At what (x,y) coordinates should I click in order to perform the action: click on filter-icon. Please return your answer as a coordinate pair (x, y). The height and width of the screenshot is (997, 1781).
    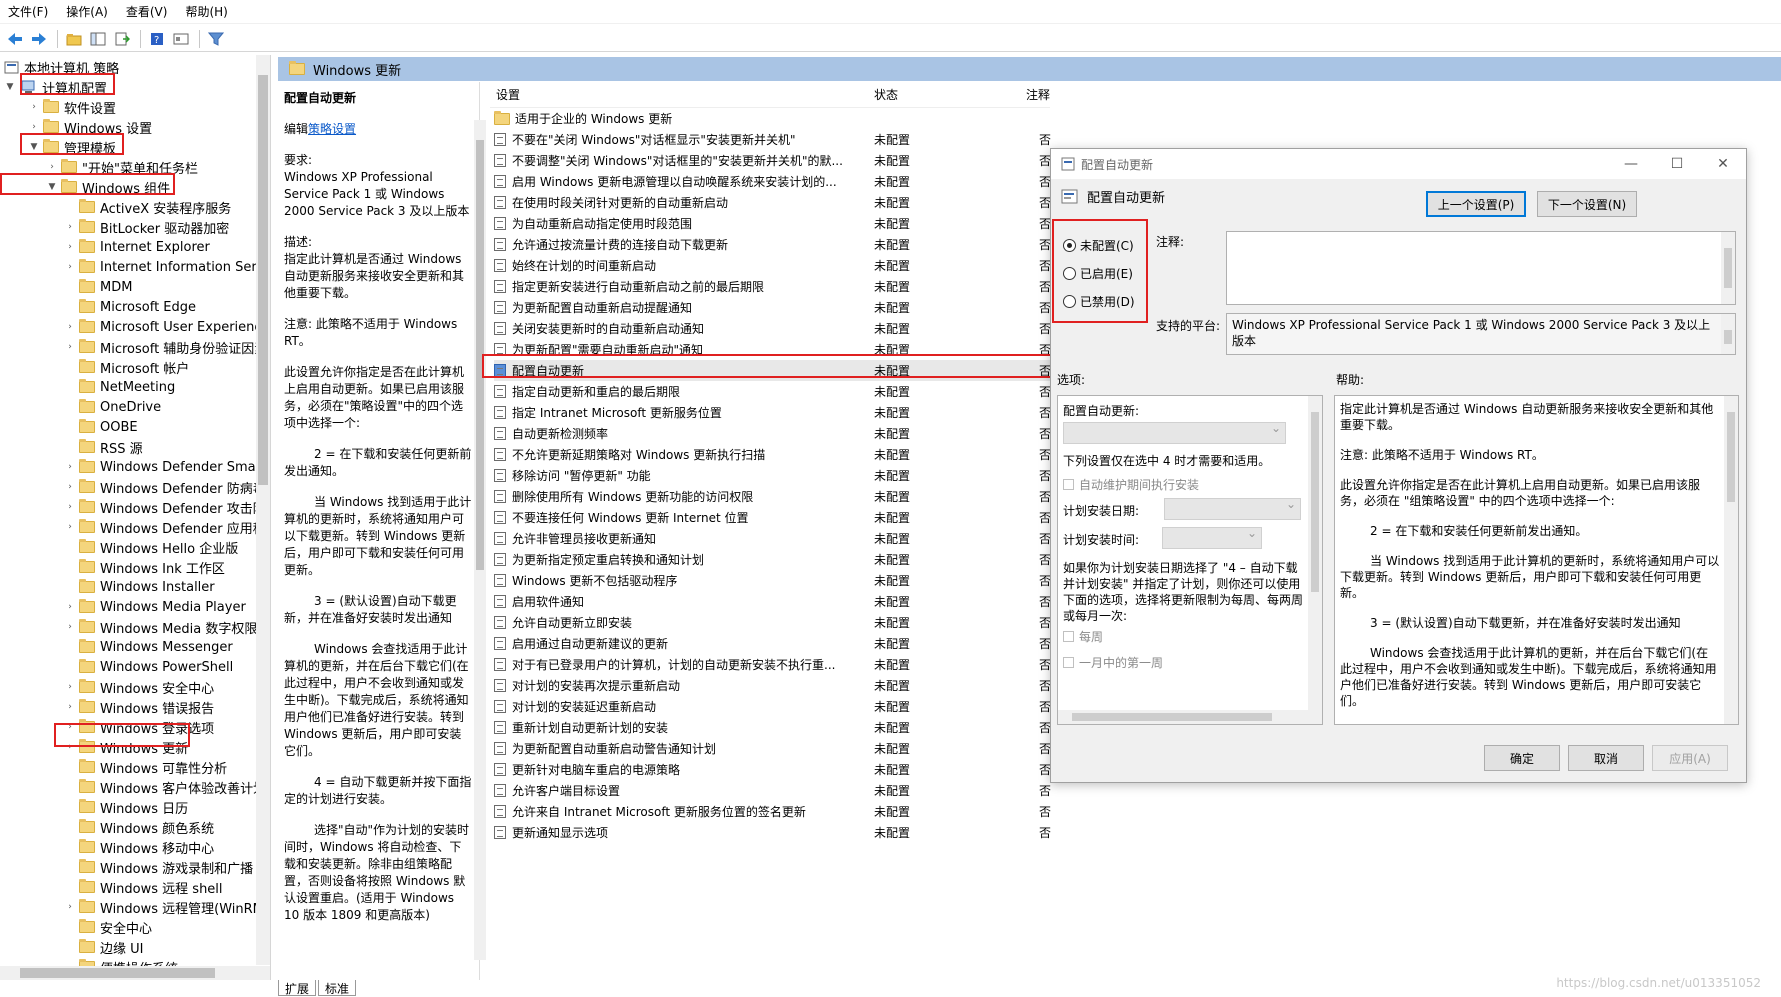
    Looking at the image, I should click on (216, 39).